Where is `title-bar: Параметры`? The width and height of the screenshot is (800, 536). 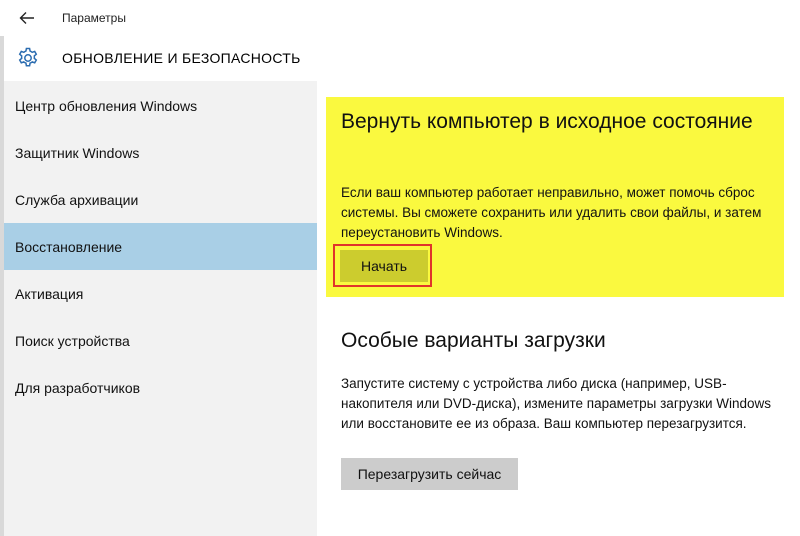 title-bar: Параметры is located at coordinates (400, 18).